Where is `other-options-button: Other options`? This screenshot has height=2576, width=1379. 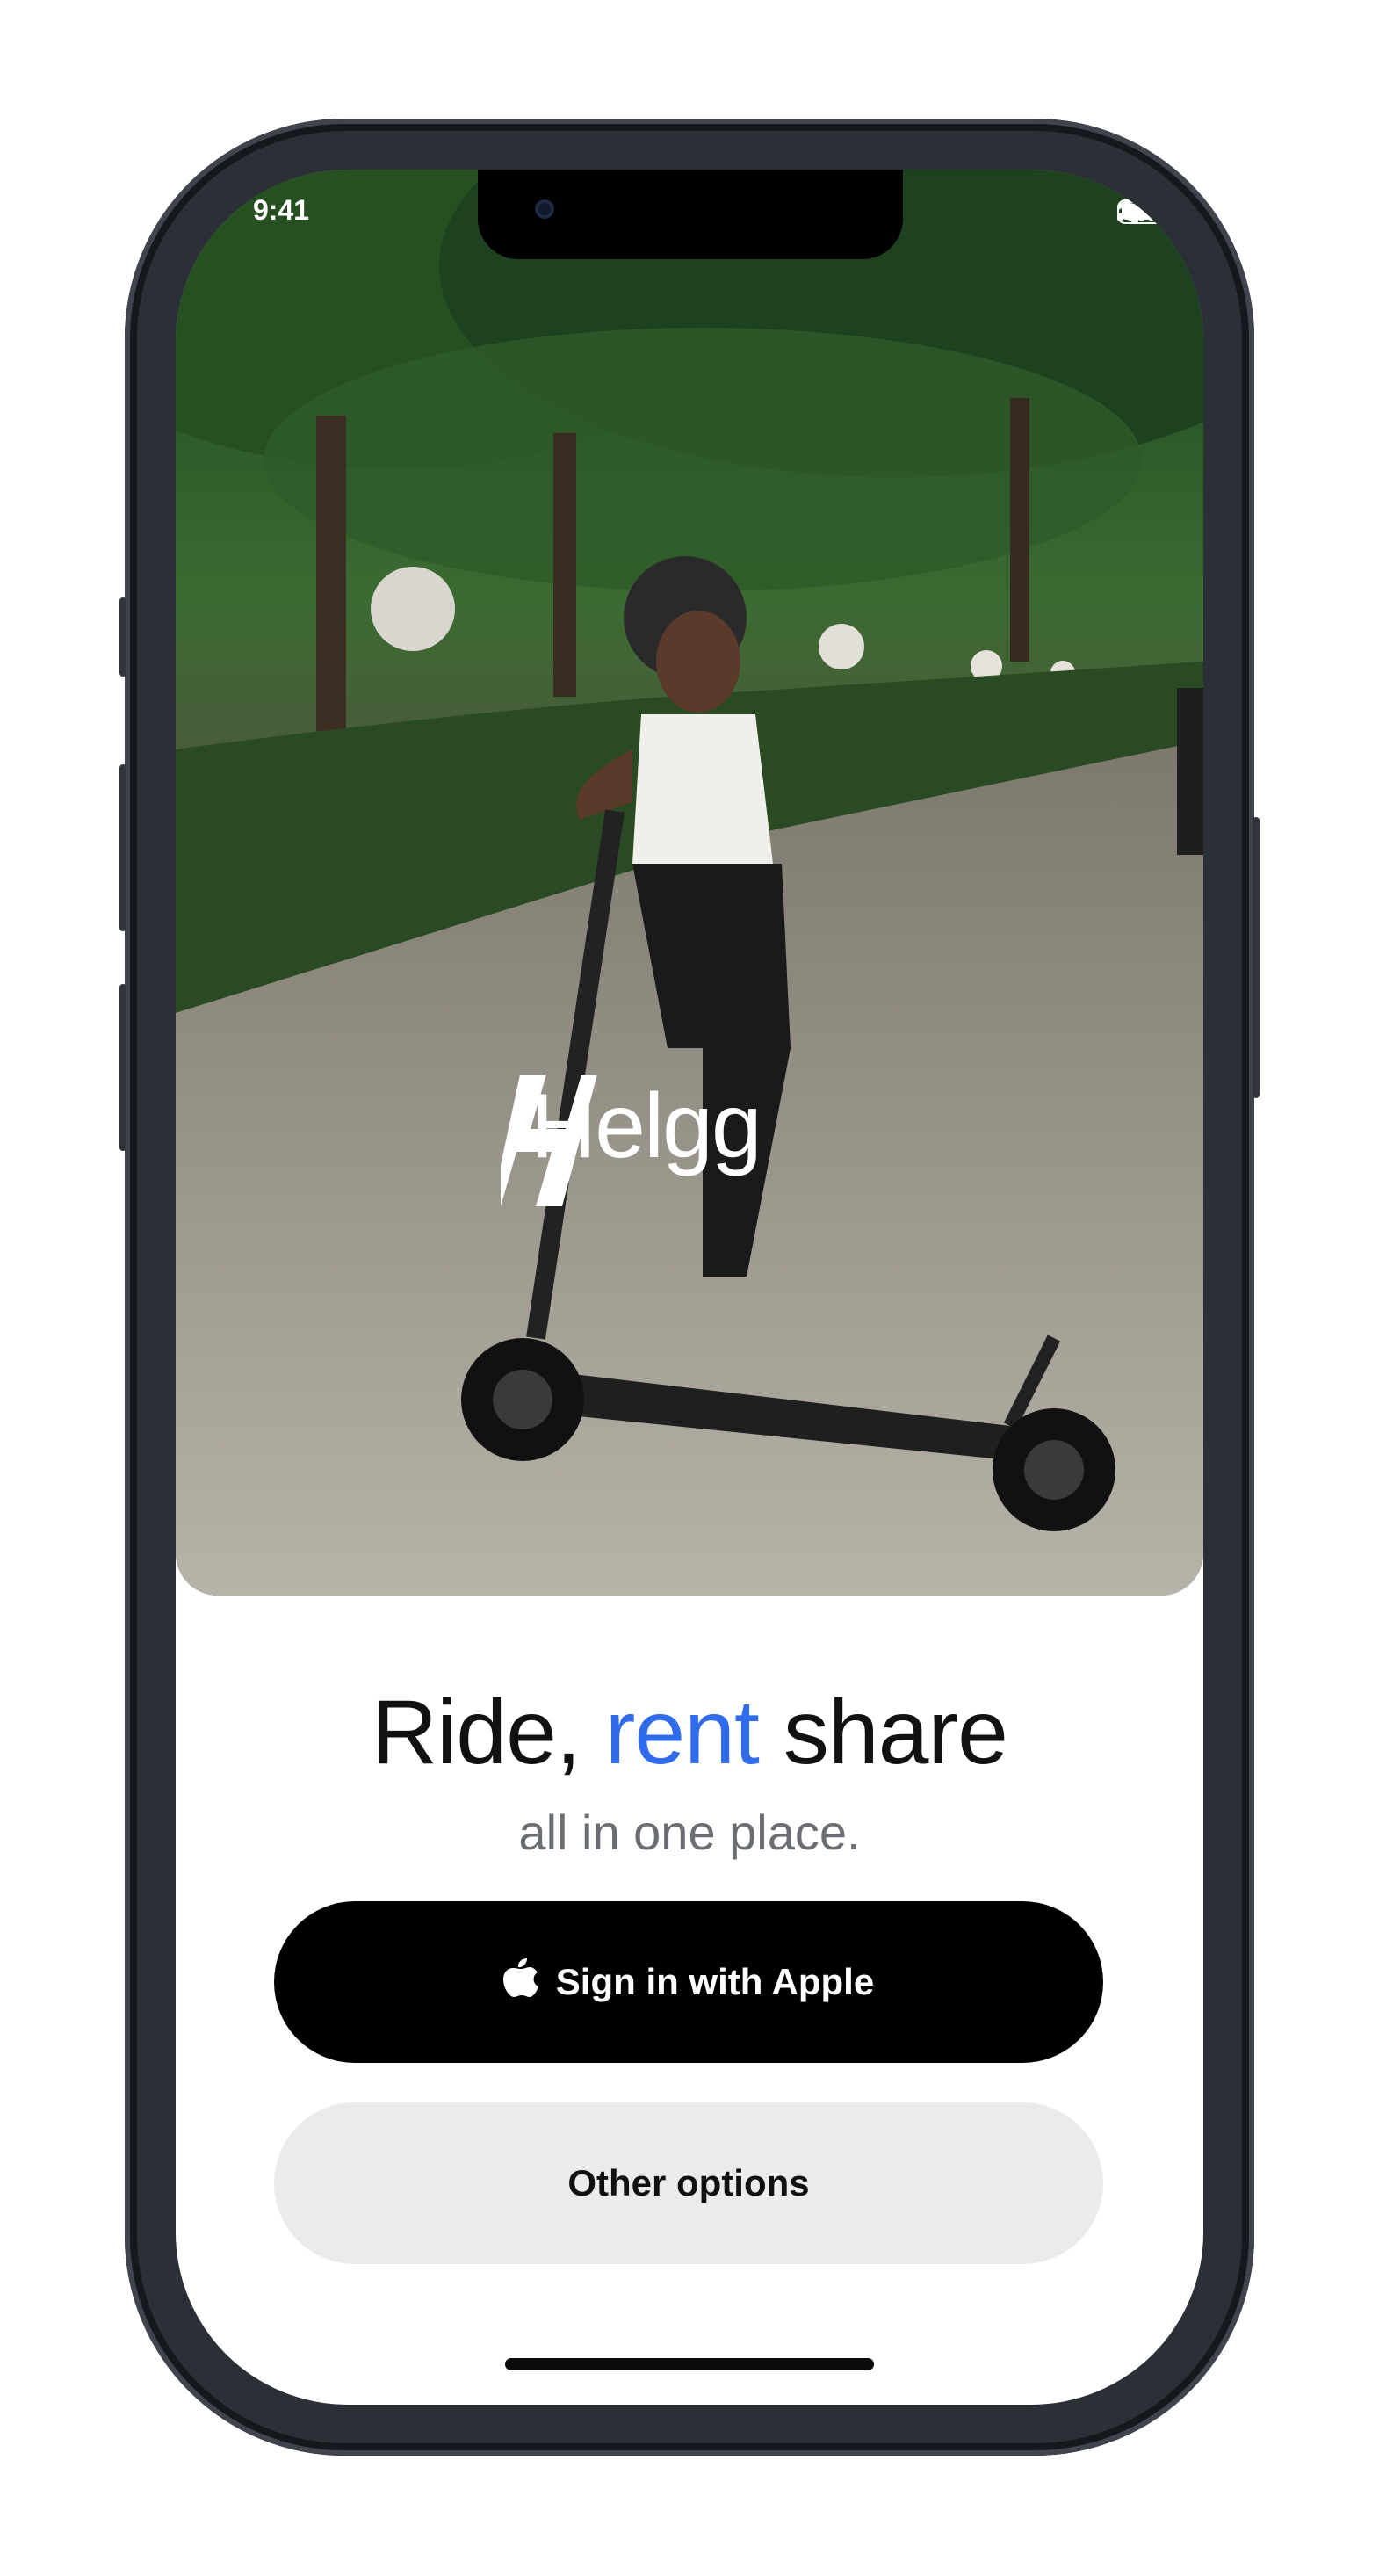
other-options-button: Other options is located at coordinates (688, 2183).